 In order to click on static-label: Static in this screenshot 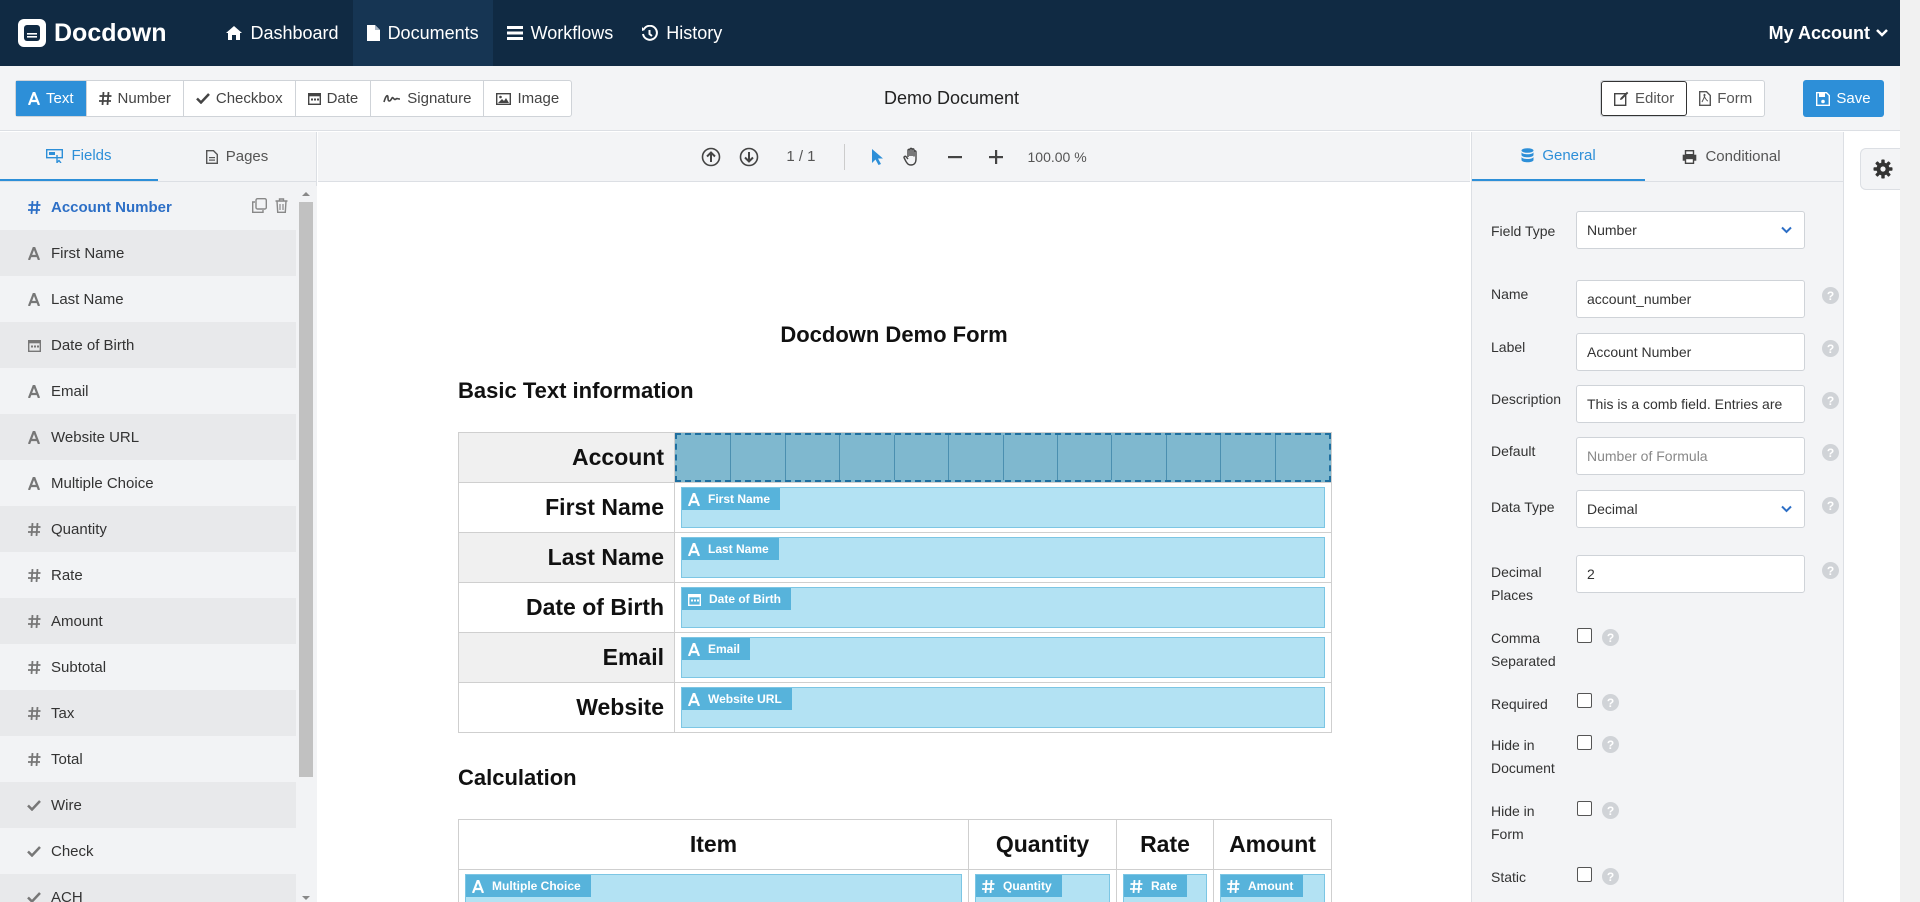, I will do `click(1509, 877)`.